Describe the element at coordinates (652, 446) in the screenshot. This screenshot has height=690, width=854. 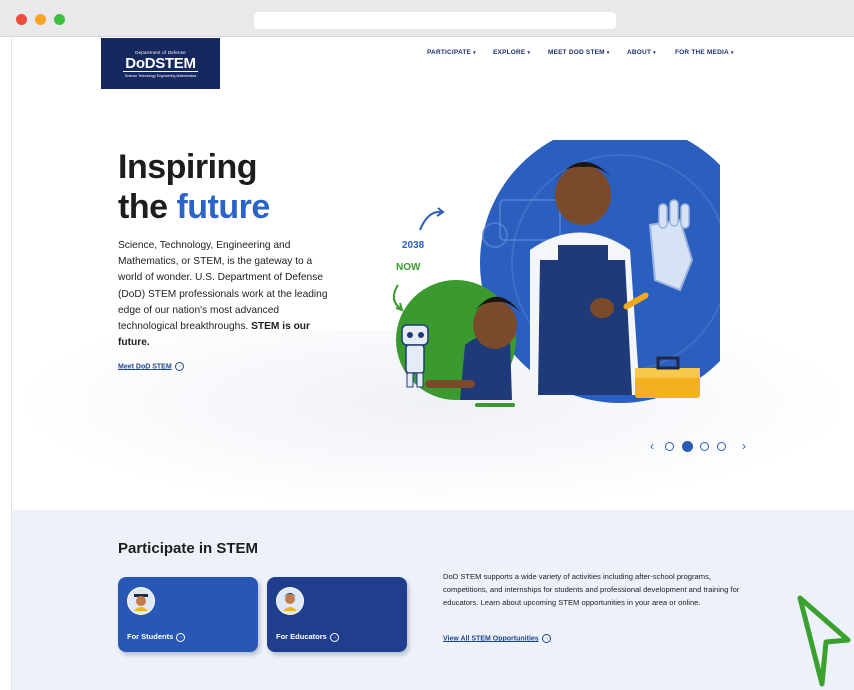
I see `carousel-prev-button: ‹` at that location.